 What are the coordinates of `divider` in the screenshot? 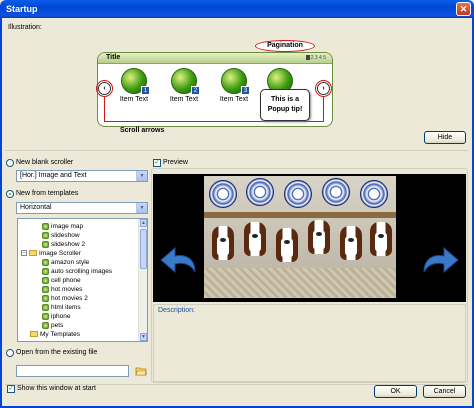 It's located at (236, 150).